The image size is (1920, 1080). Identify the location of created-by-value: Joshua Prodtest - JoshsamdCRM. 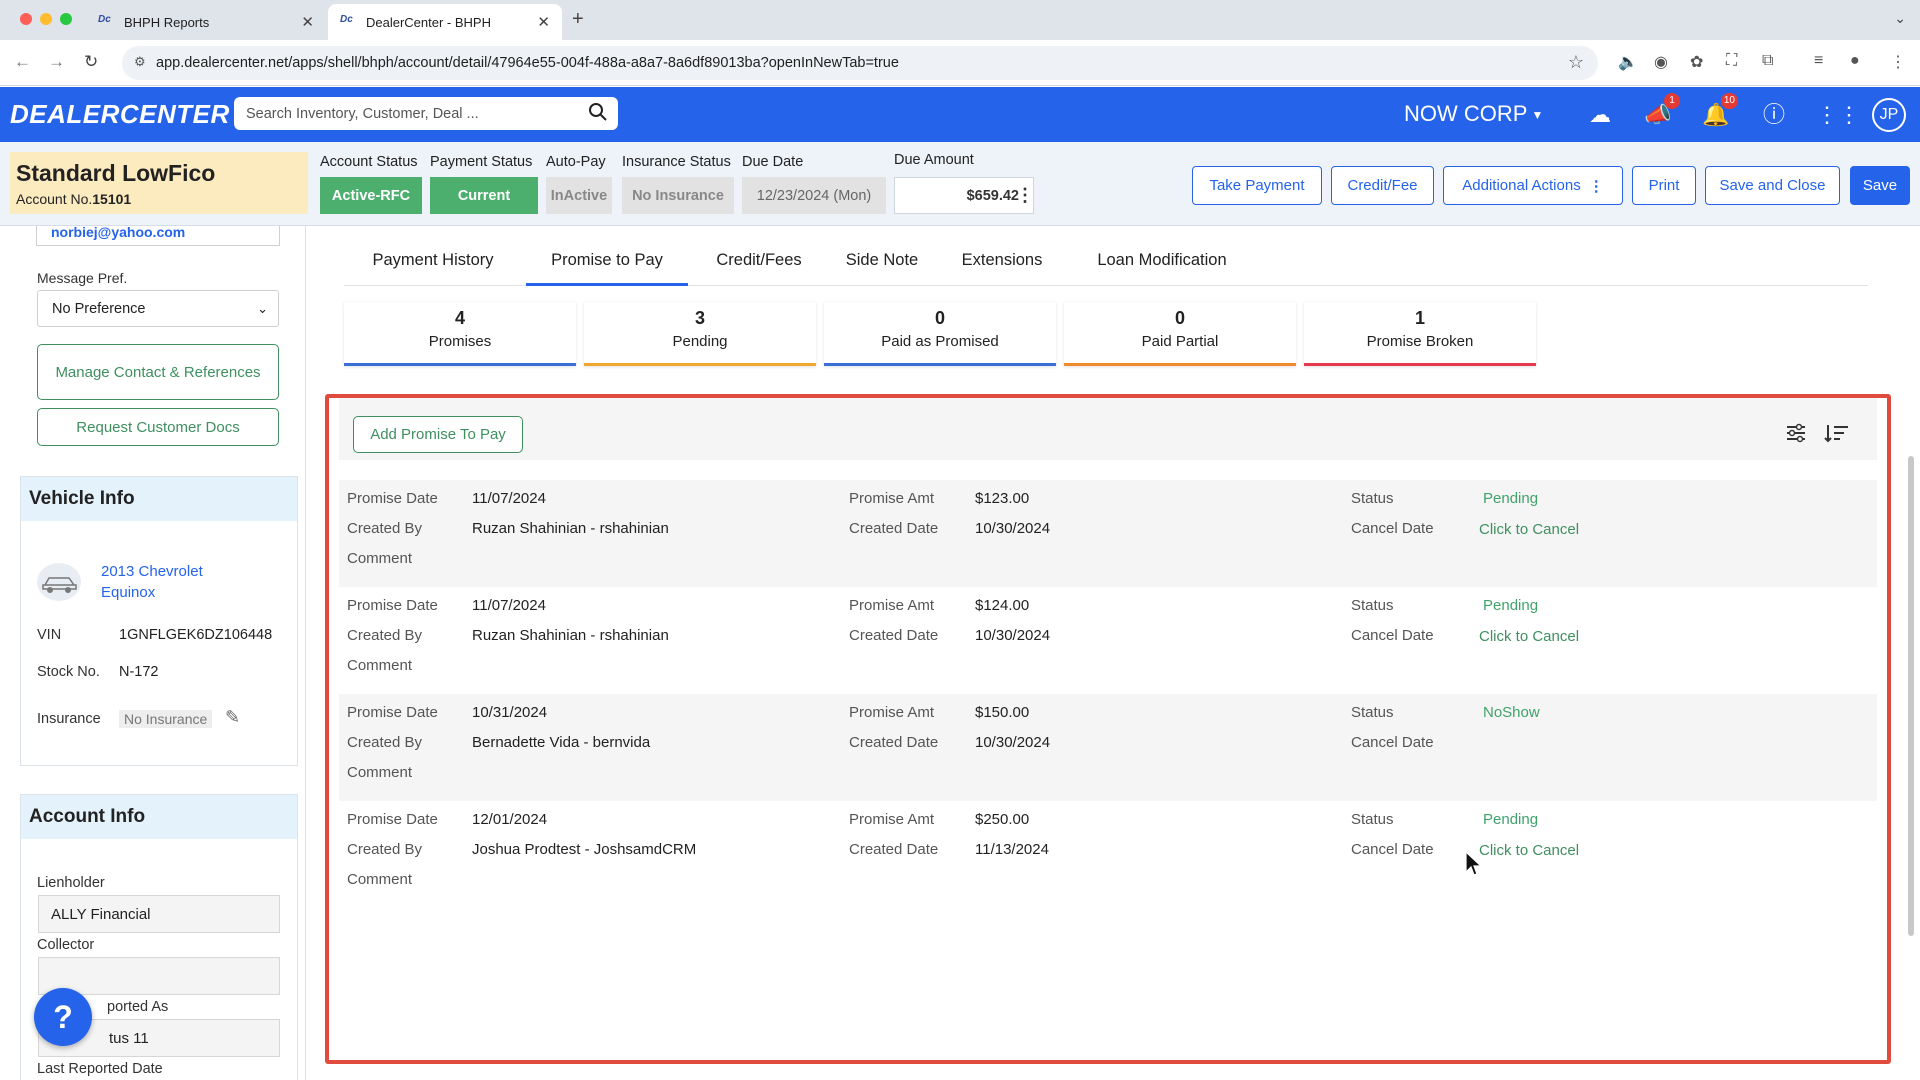
(584, 849).